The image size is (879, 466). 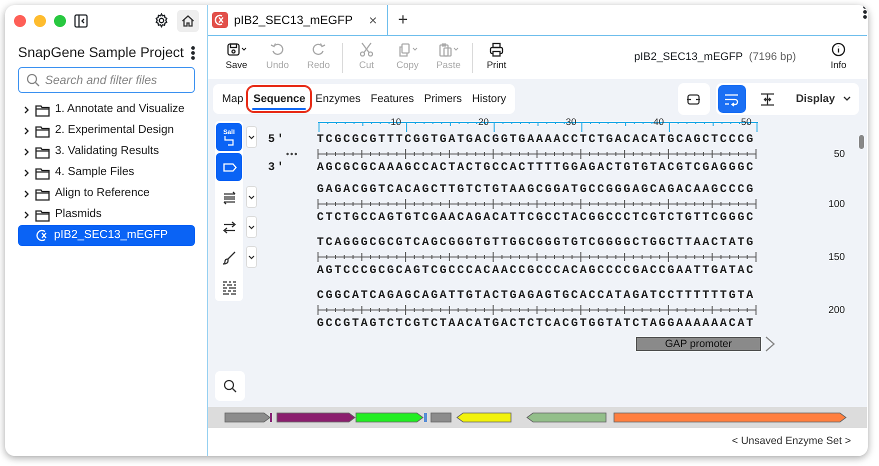 I want to click on print-button: Print, so click(x=496, y=58).